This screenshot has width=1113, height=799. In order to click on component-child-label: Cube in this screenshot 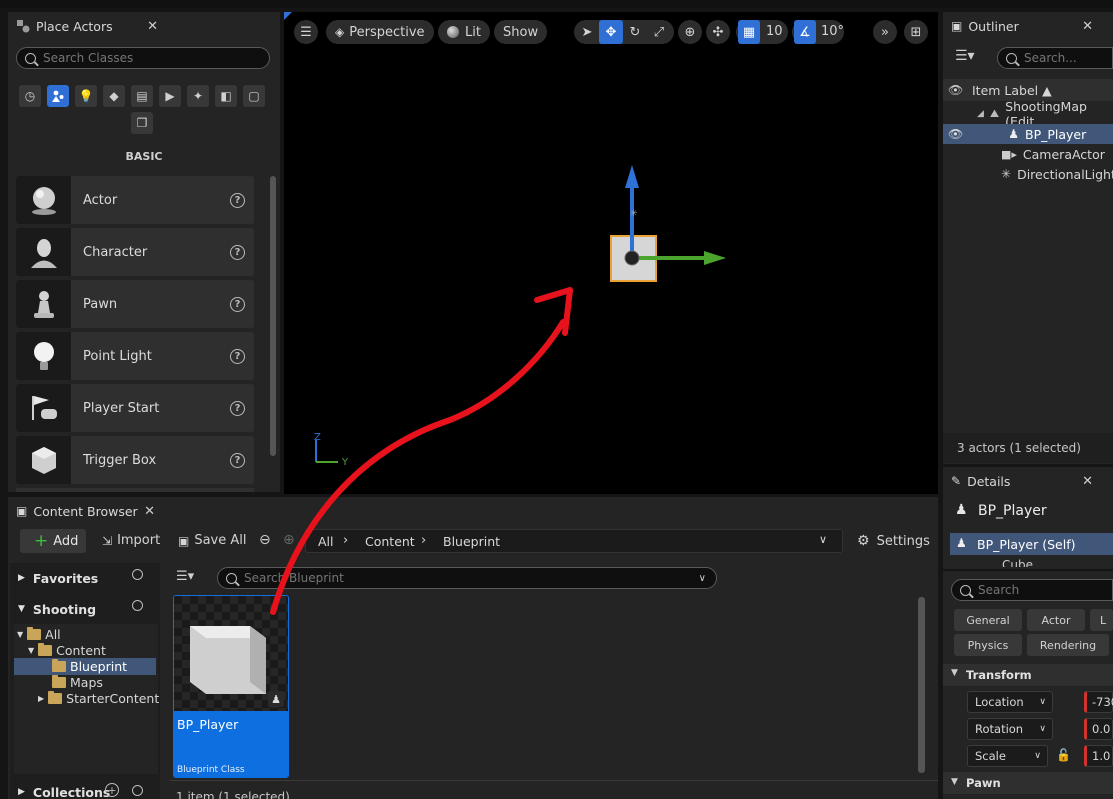, I will do `click(1017, 562)`.